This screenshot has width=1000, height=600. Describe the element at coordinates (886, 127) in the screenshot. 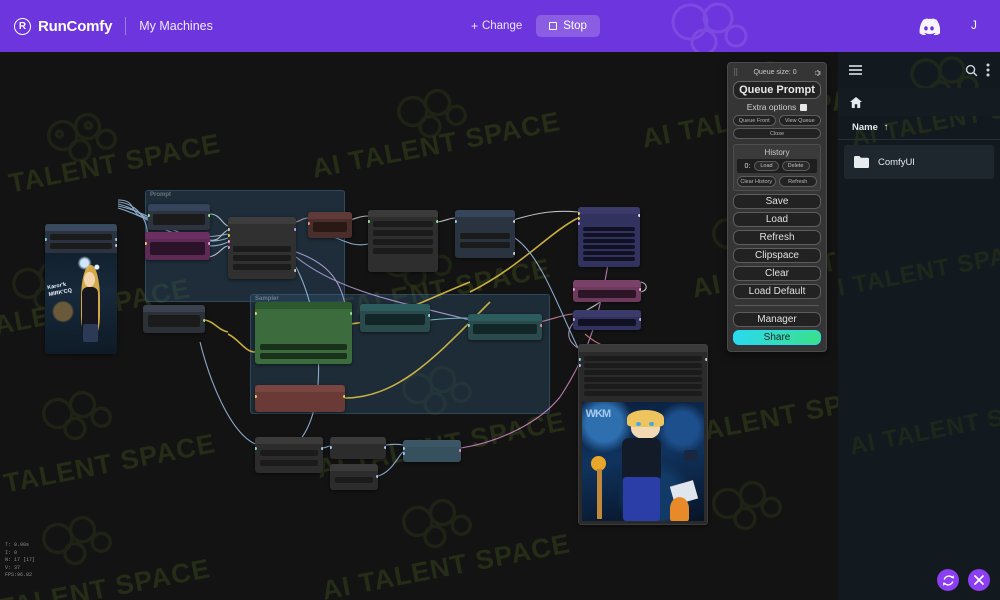

I see `sort-arrow-icon: ↑` at that location.